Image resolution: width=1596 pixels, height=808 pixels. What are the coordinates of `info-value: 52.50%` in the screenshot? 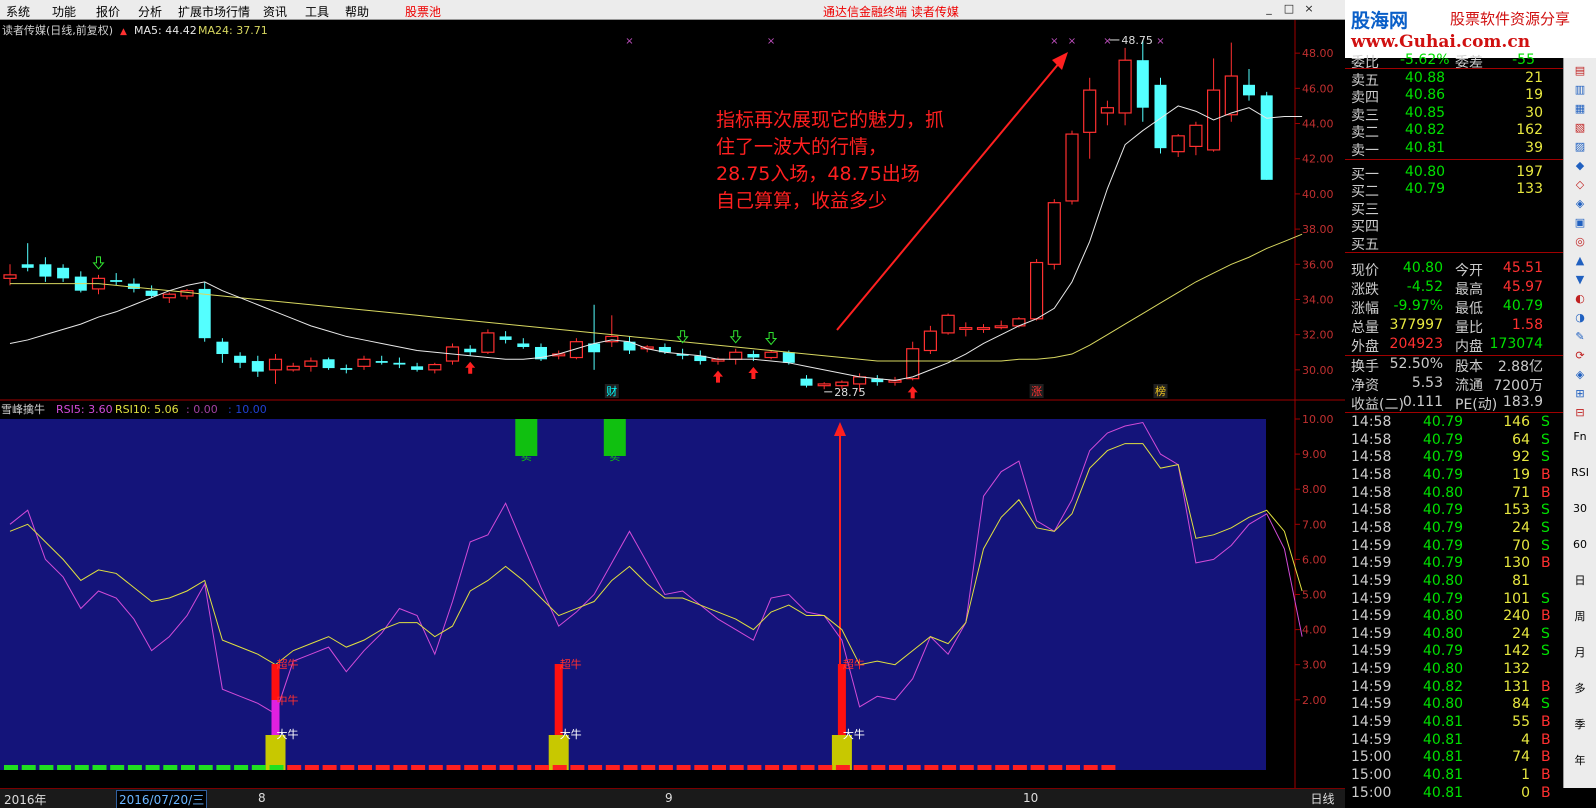 It's located at (1416, 364).